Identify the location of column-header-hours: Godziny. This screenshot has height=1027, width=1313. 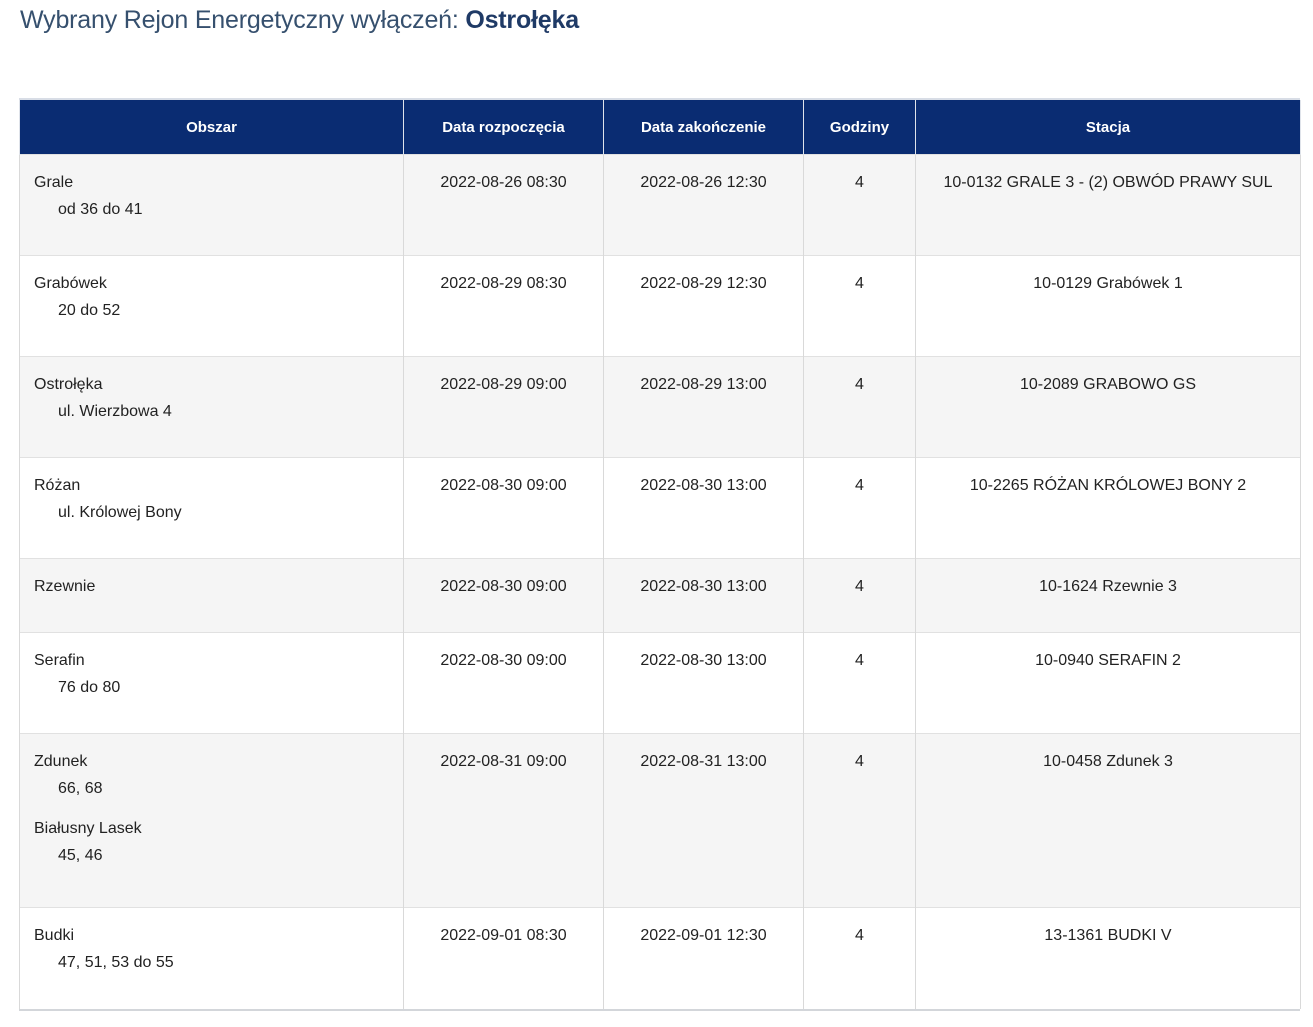
(859, 127).